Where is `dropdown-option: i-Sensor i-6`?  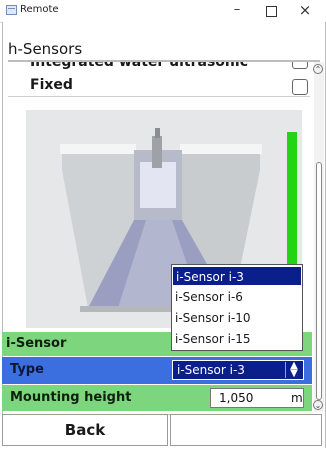 dropdown-option: i-Sensor i-6 is located at coordinates (237, 297).